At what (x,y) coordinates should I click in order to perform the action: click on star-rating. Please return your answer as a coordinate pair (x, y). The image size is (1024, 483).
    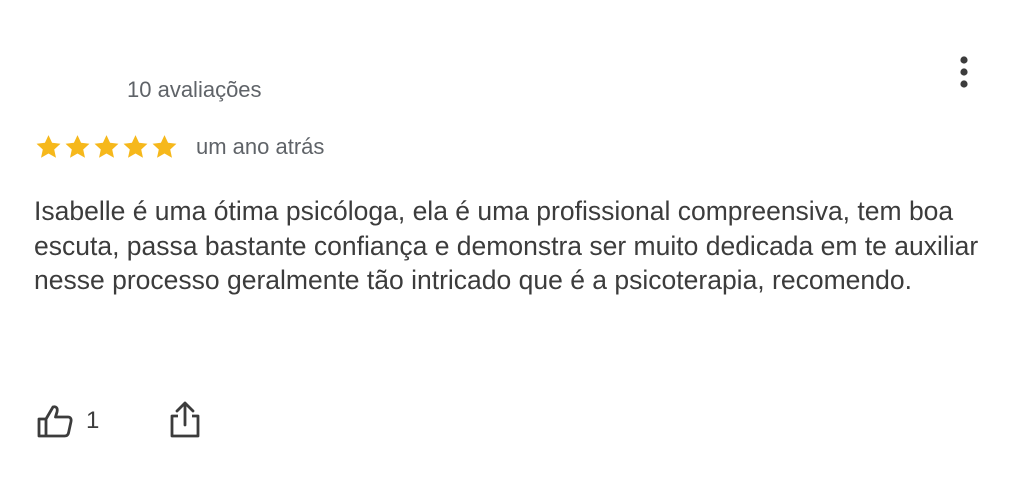
    Looking at the image, I should click on (106, 147).